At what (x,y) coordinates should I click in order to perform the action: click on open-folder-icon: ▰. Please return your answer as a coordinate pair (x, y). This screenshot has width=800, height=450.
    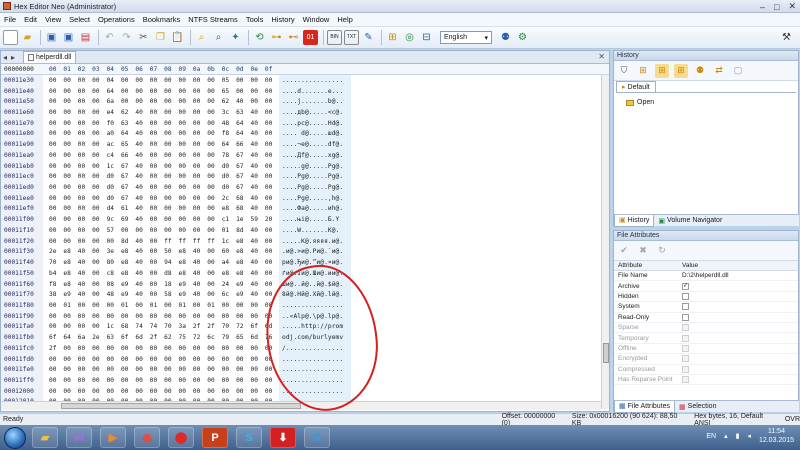
    Looking at the image, I should click on (27, 37).